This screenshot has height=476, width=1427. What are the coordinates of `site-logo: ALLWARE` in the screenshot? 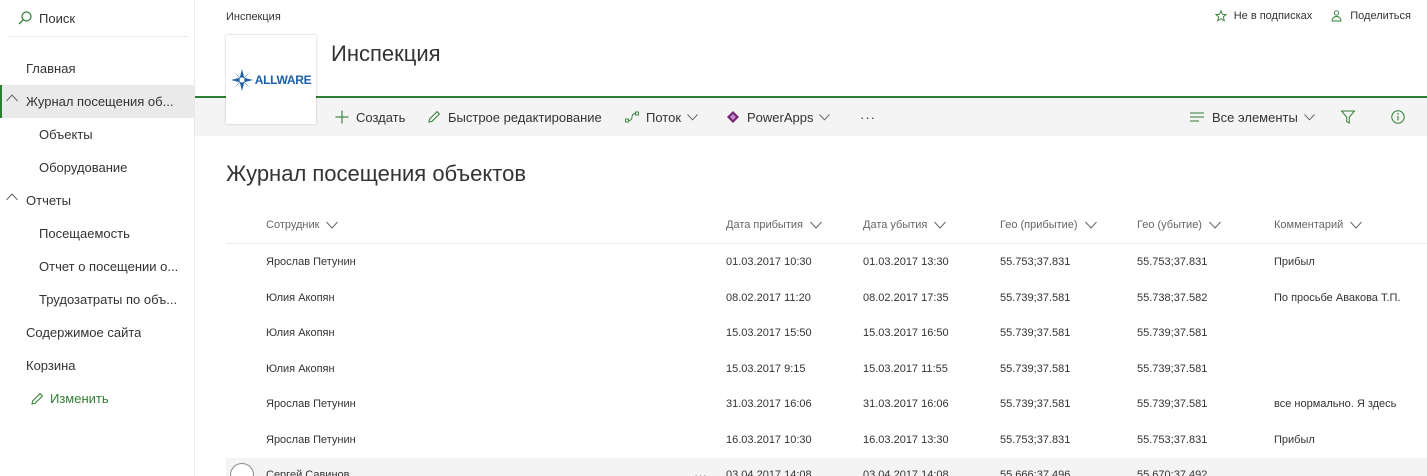 It's located at (271, 79).